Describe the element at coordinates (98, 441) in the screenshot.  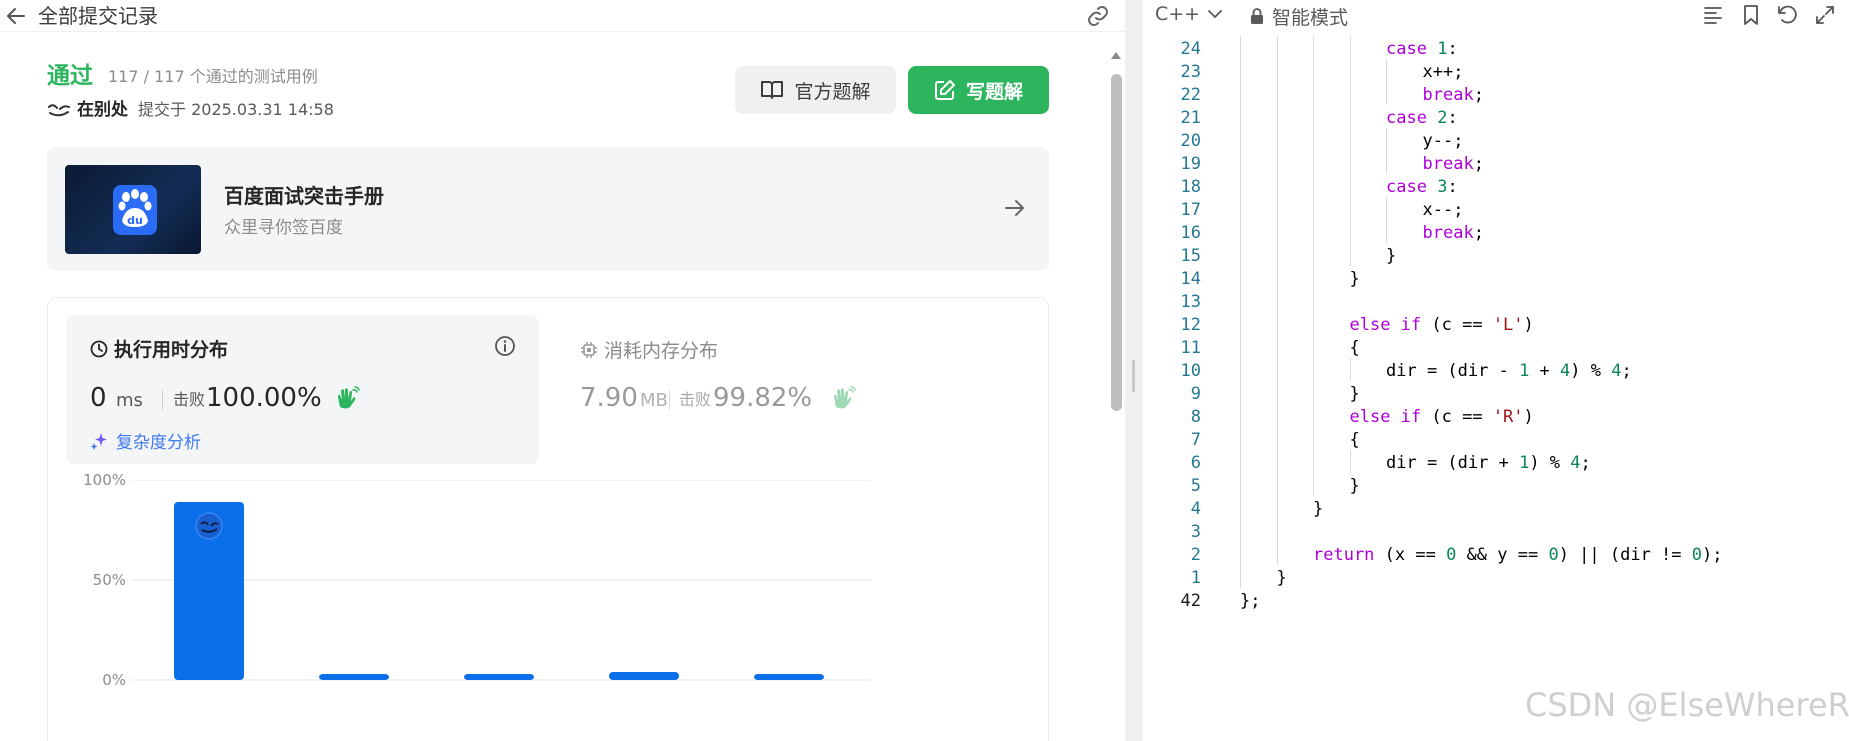
I see `sparkle-icon` at that location.